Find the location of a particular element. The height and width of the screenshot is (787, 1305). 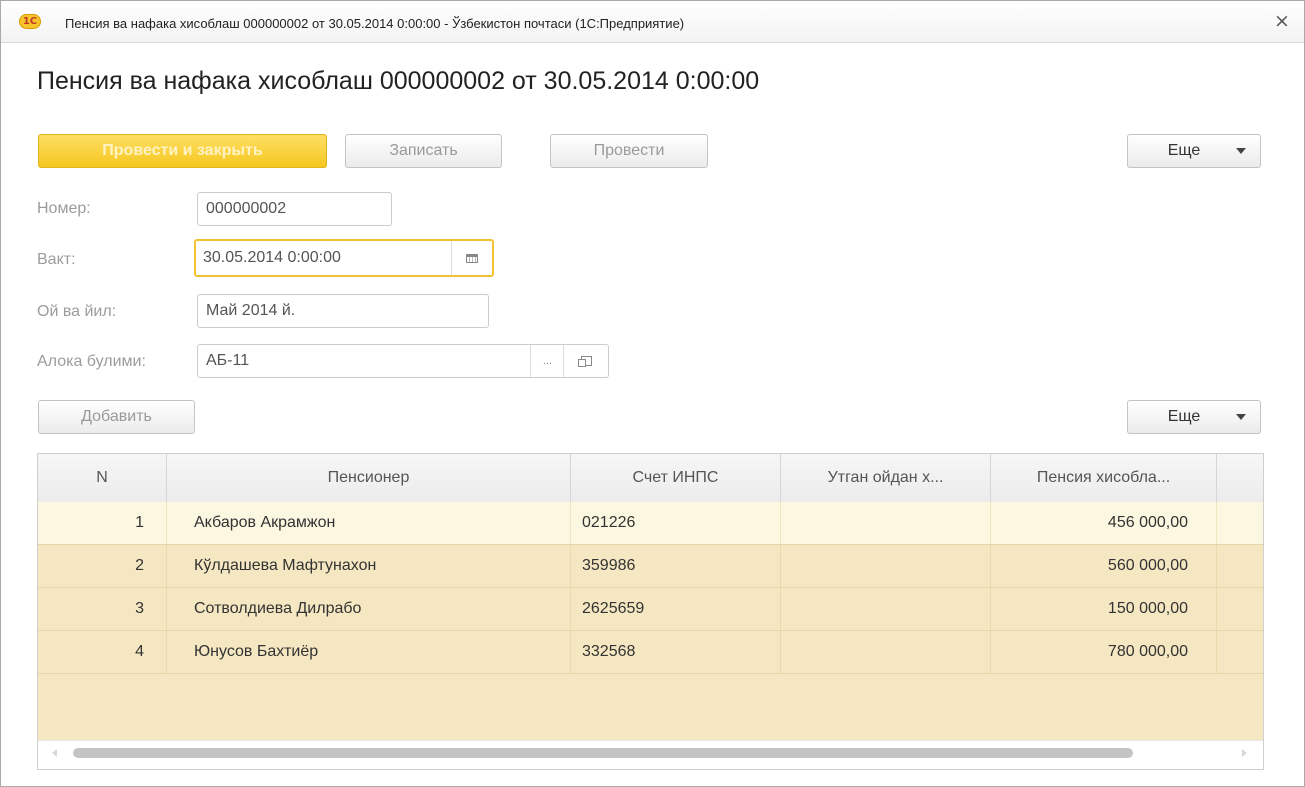

column-header-account: Счет ИНПС is located at coordinates (676, 478).